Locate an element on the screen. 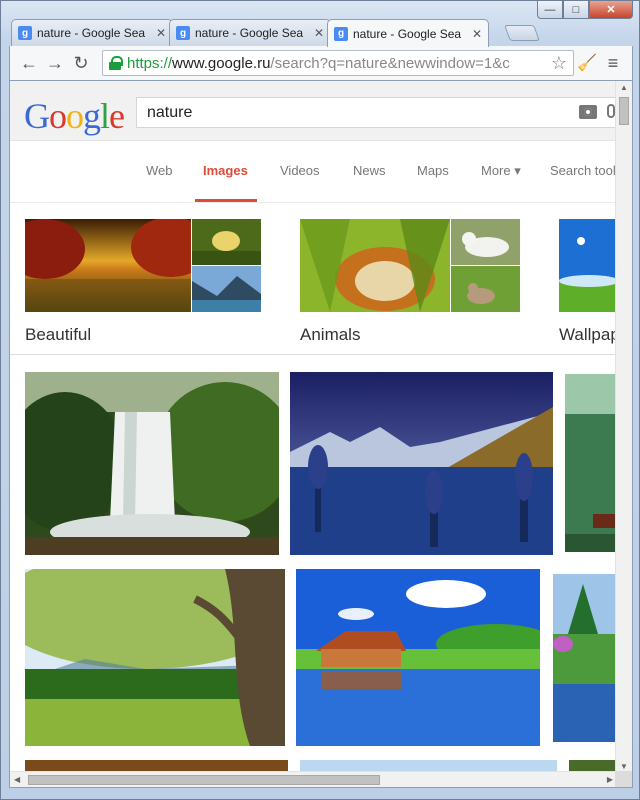 Image resolution: width=640 pixels, height=800 pixels. reload-button: ↻ is located at coordinates (81, 63).